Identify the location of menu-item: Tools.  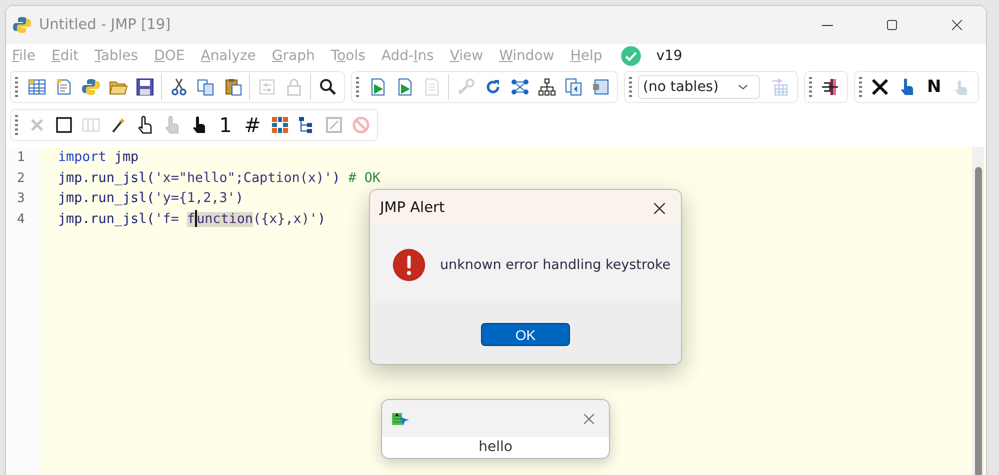
(352, 56).